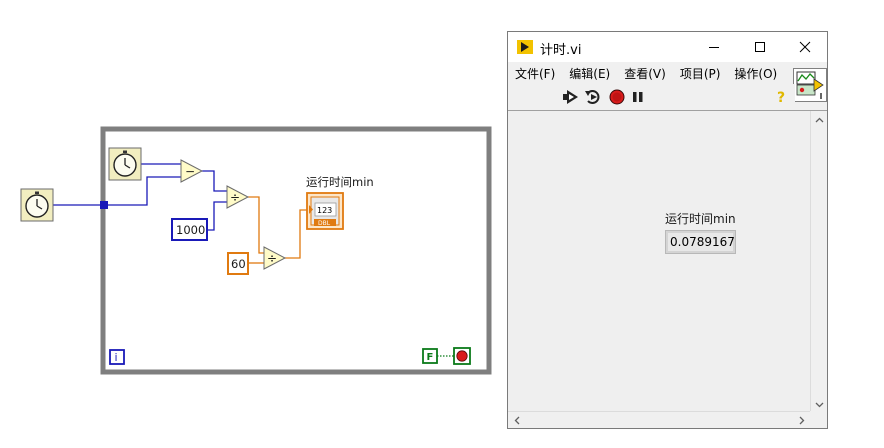 The height and width of the screenshot is (448, 884). What do you see at coordinates (714, 47) in the screenshot?
I see `minimize-icon` at bounding box center [714, 47].